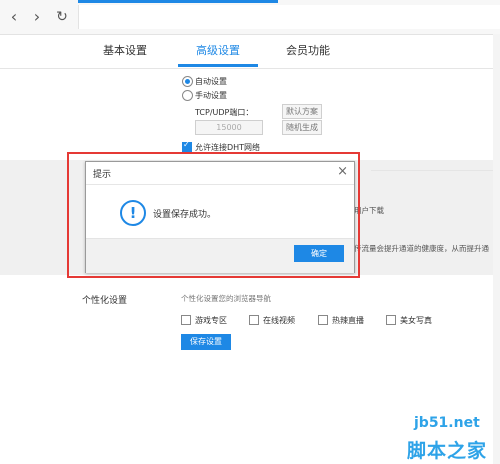 The image size is (500, 464). Describe the element at coordinates (14, 17) in the screenshot. I see `back-icon: ‹` at that location.